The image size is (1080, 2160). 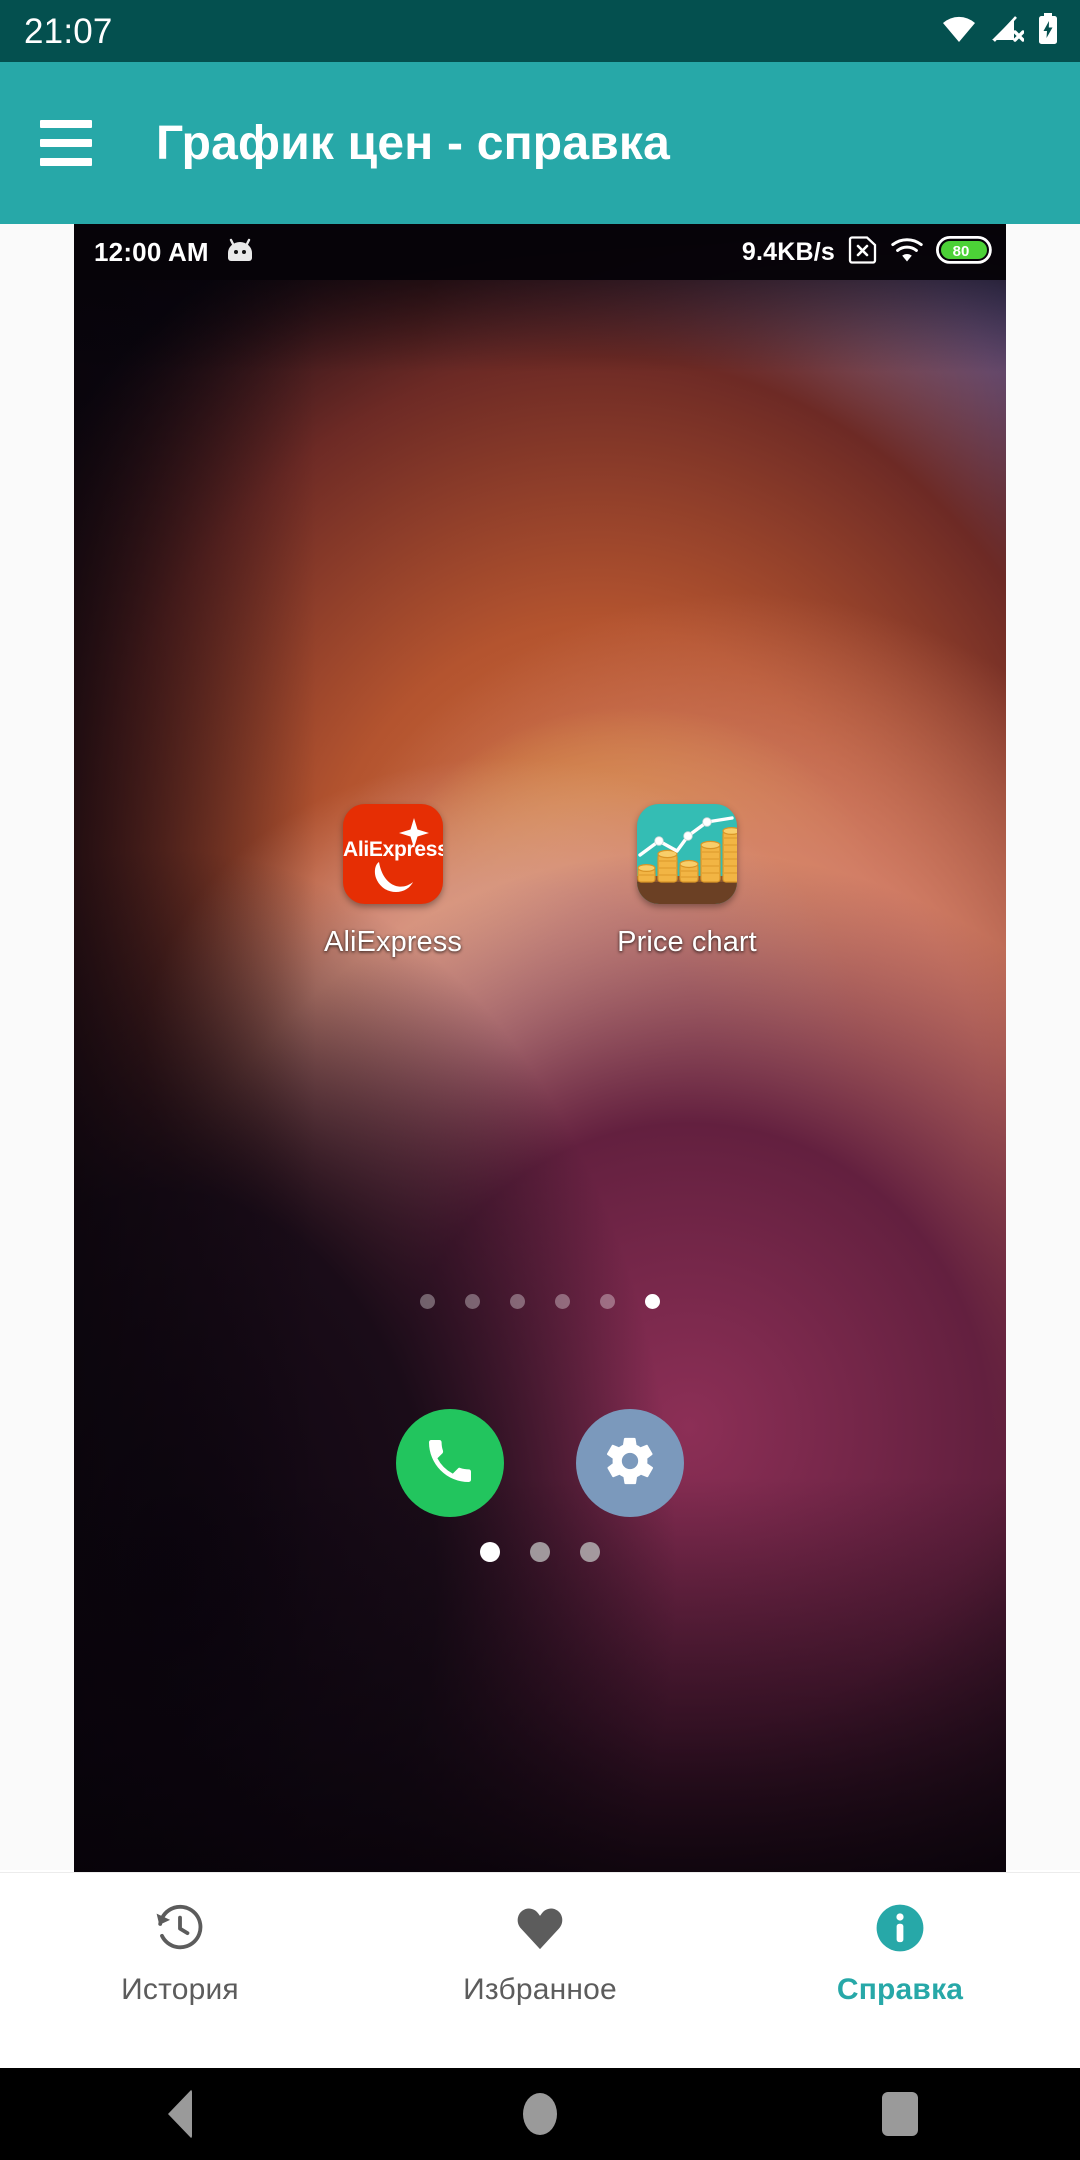 What do you see at coordinates (540, 1463) in the screenshot?
I see `home-dock` at bounding box center [540, 1463].